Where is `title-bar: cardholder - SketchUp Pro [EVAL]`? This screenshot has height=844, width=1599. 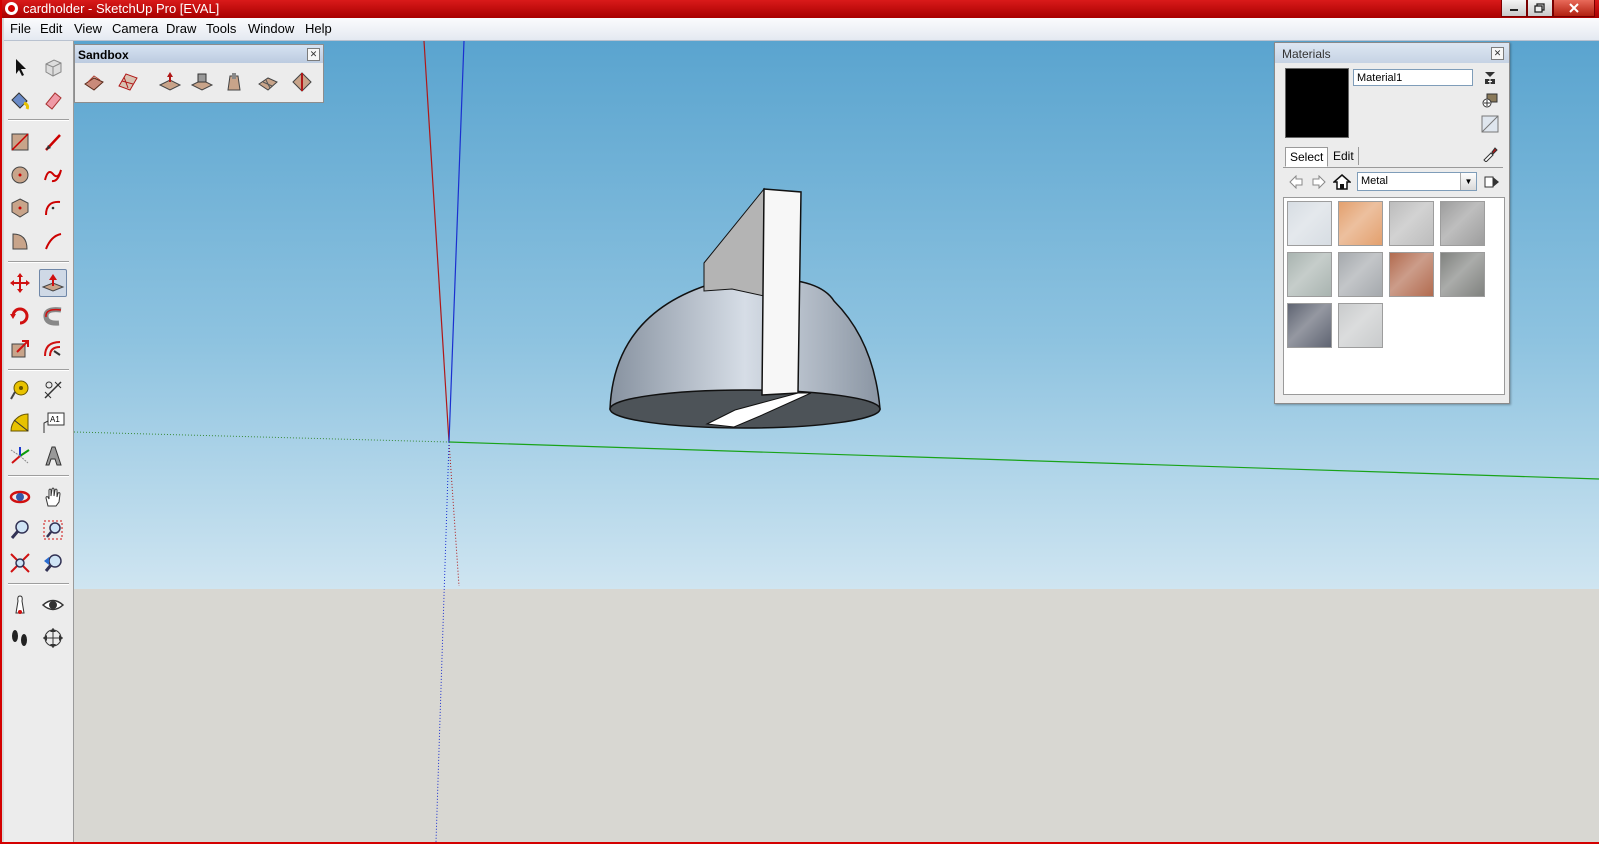 title-bar: cardholder - SketchUp Pro [EVAL] is located at coordinates (800, 9).